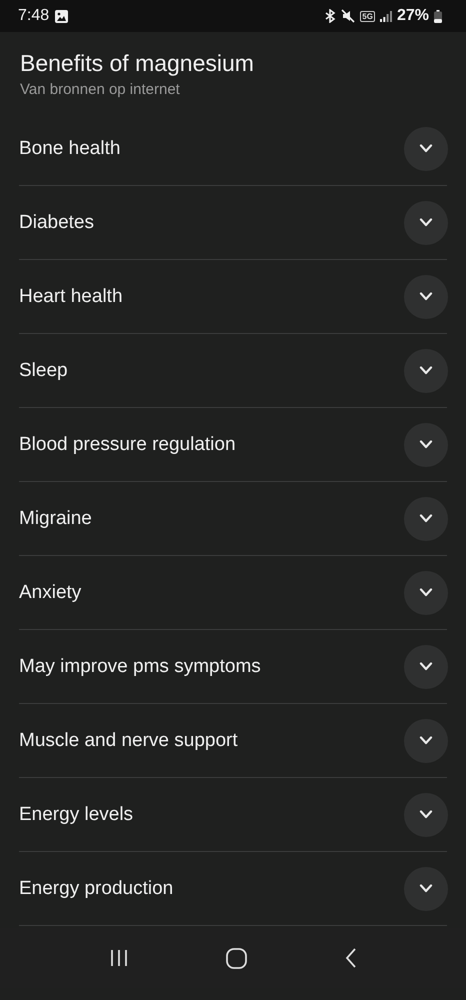  What do you see at coordinates (56, 519) in the screenshot?
I see `accordion-label: Migraine` at bounding box center [56, 519].